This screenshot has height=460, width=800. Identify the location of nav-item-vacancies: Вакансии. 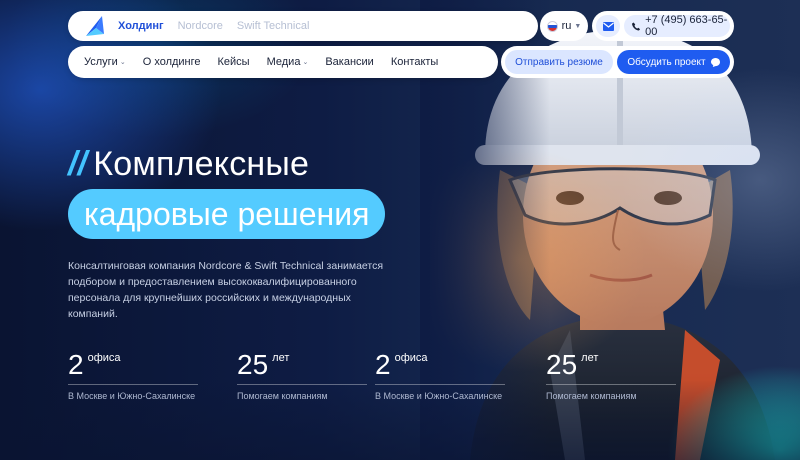
(349, 62).